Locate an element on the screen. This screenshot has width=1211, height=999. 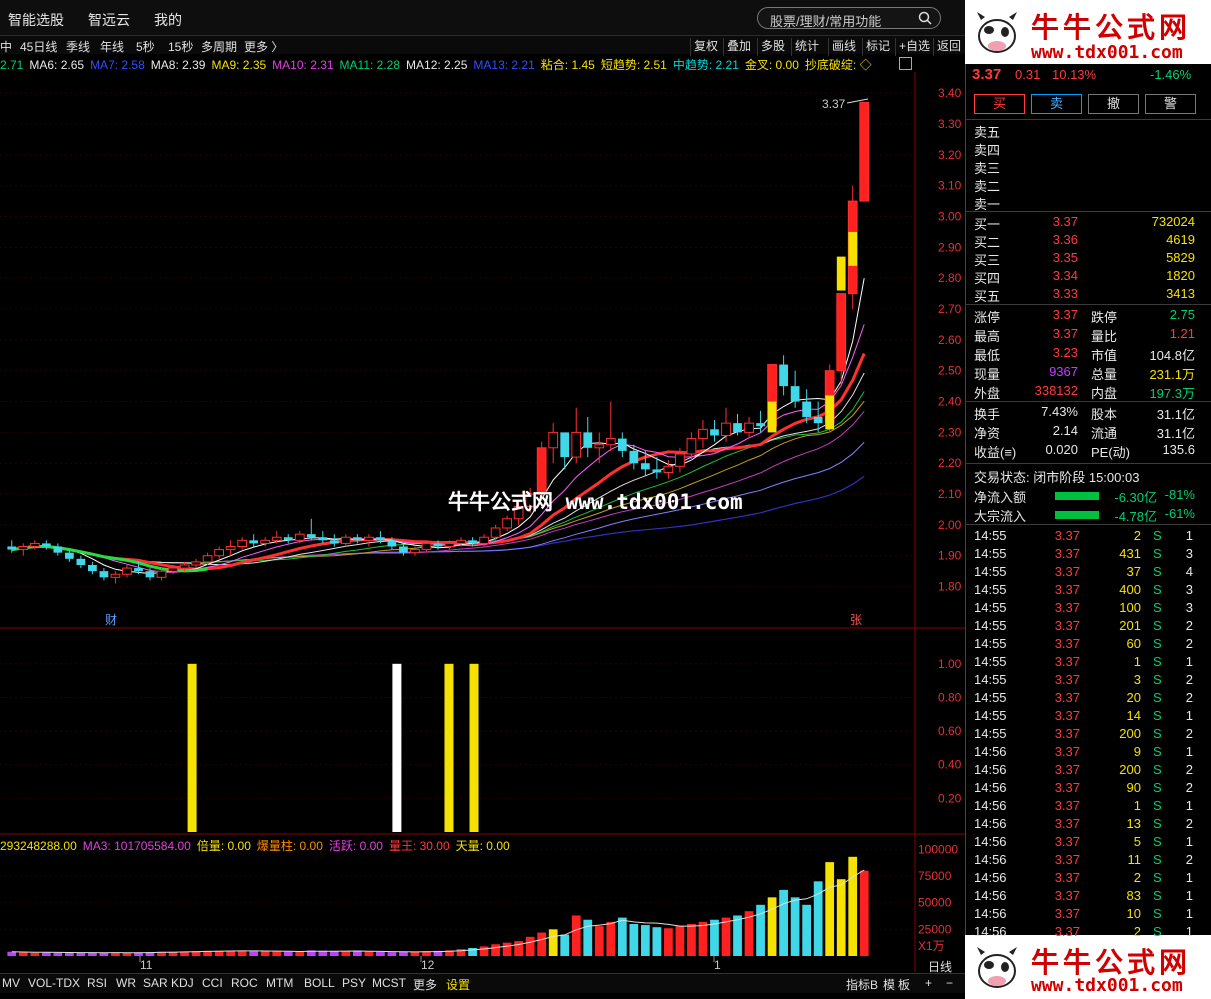
bid-row: 买一 is located at coordinates (987, 224).